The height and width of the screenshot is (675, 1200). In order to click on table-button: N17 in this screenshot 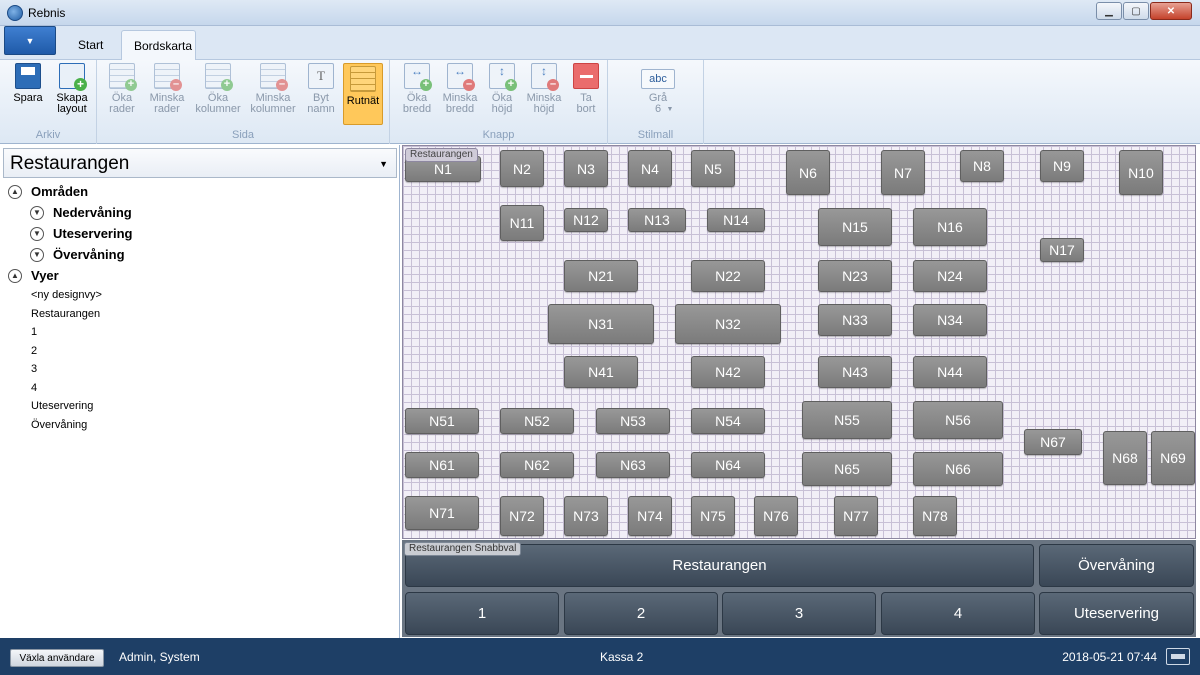, I will do `click(1062, 250)`.